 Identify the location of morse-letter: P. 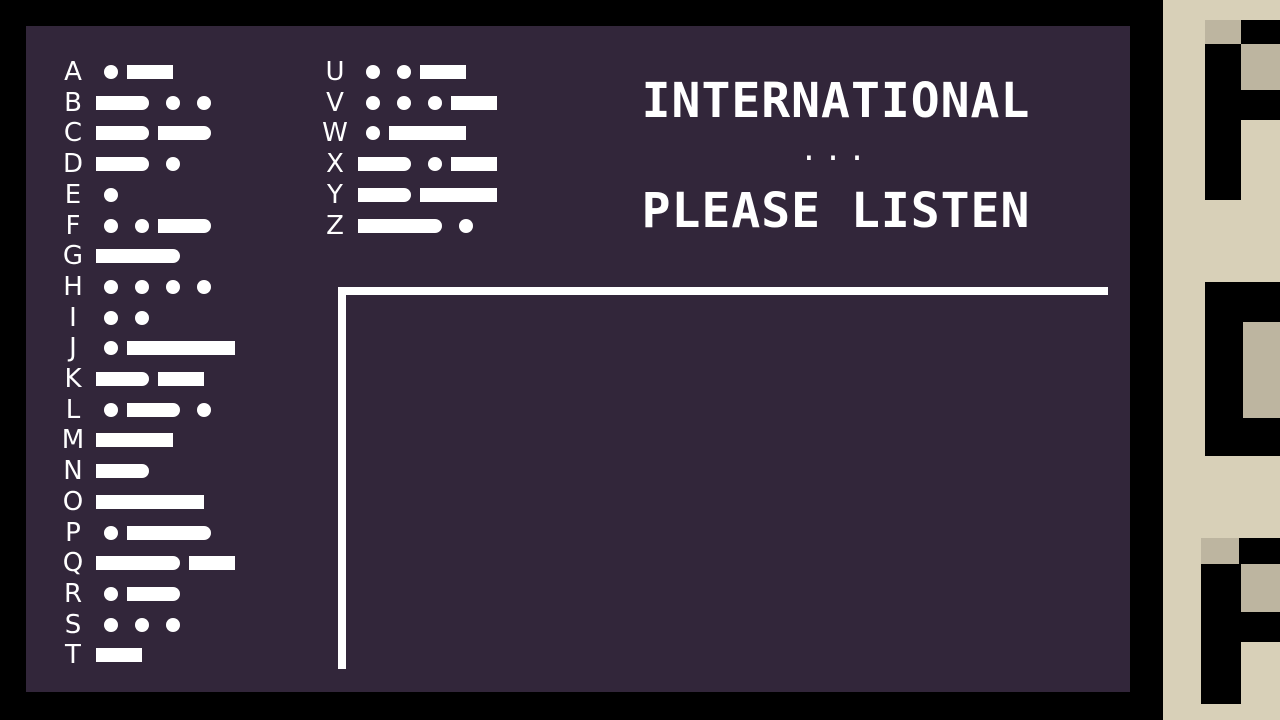
(73, 532).